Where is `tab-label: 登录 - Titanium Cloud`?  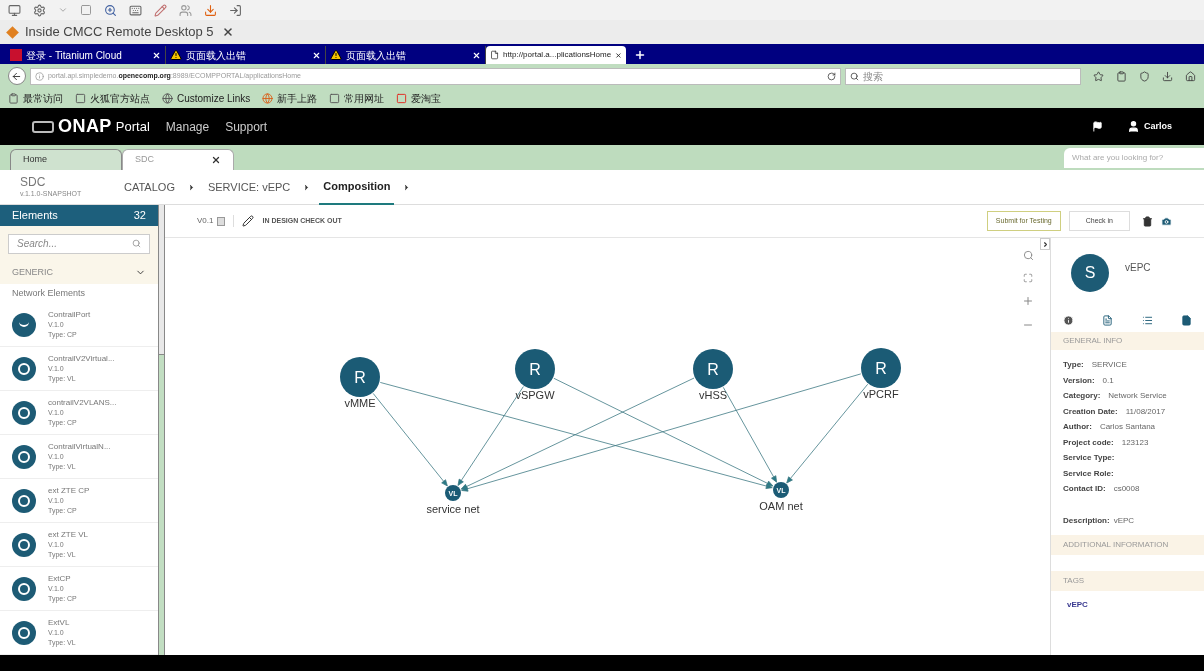
tab-label: 登录 - Titanium Cloud is located at coordinates (74, 55).